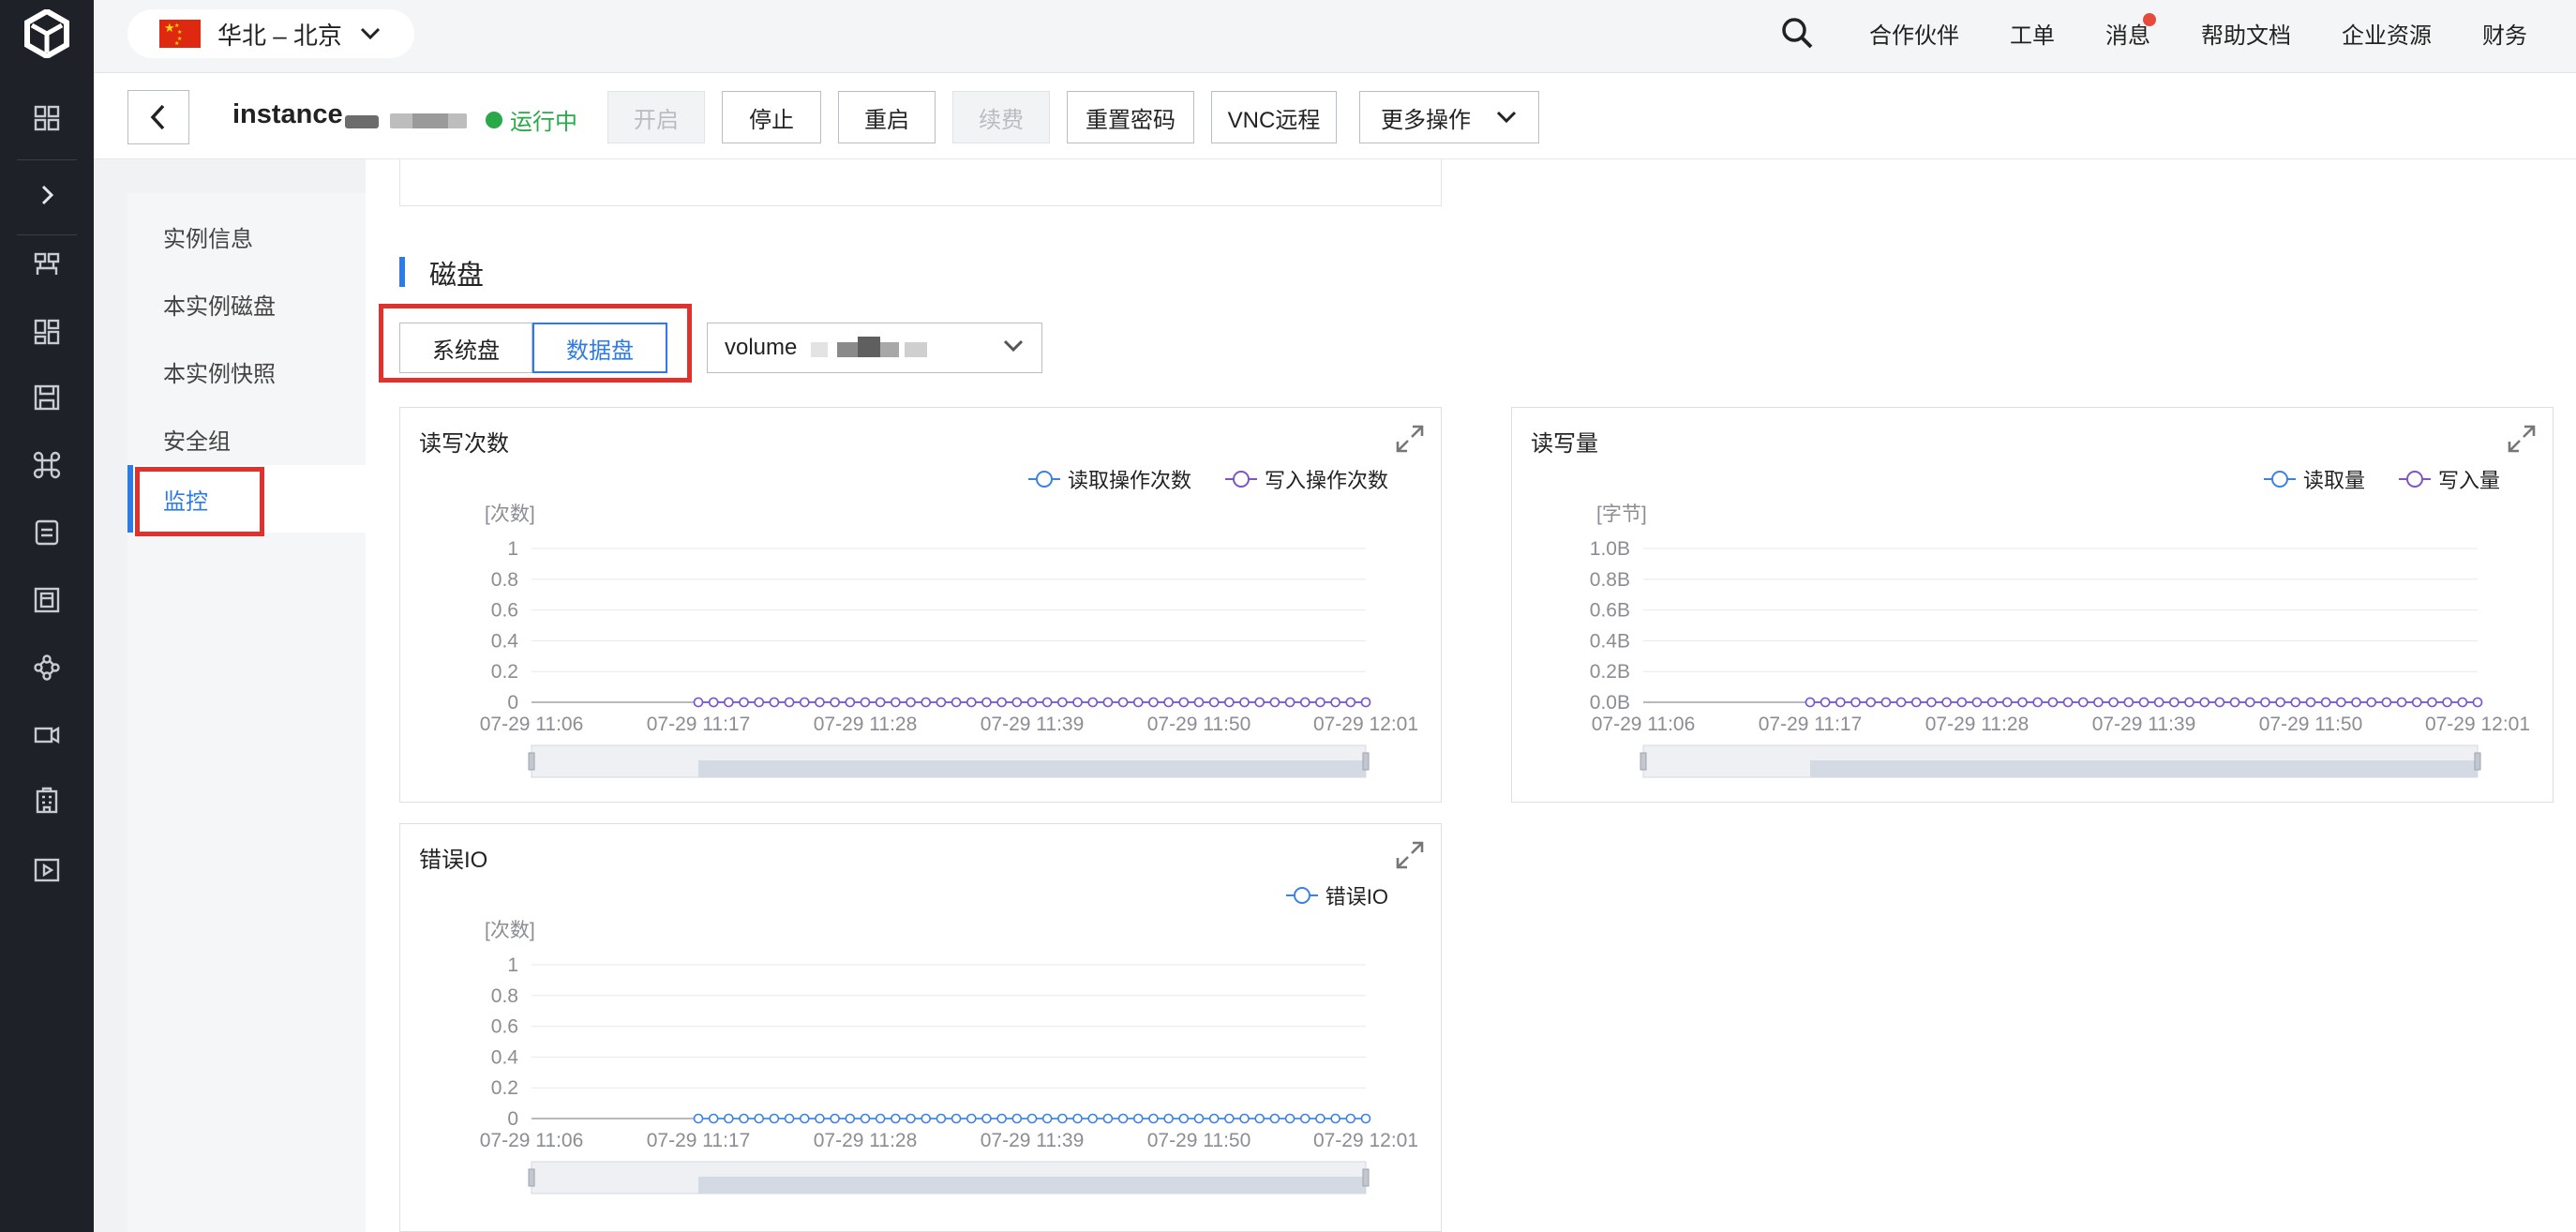 This screenshot has width=2576, height=1232. Describe the element at coordinates (247, 304) in the screenshot. I see `subnav-instance-disks: 本实例磁盘` at that location.